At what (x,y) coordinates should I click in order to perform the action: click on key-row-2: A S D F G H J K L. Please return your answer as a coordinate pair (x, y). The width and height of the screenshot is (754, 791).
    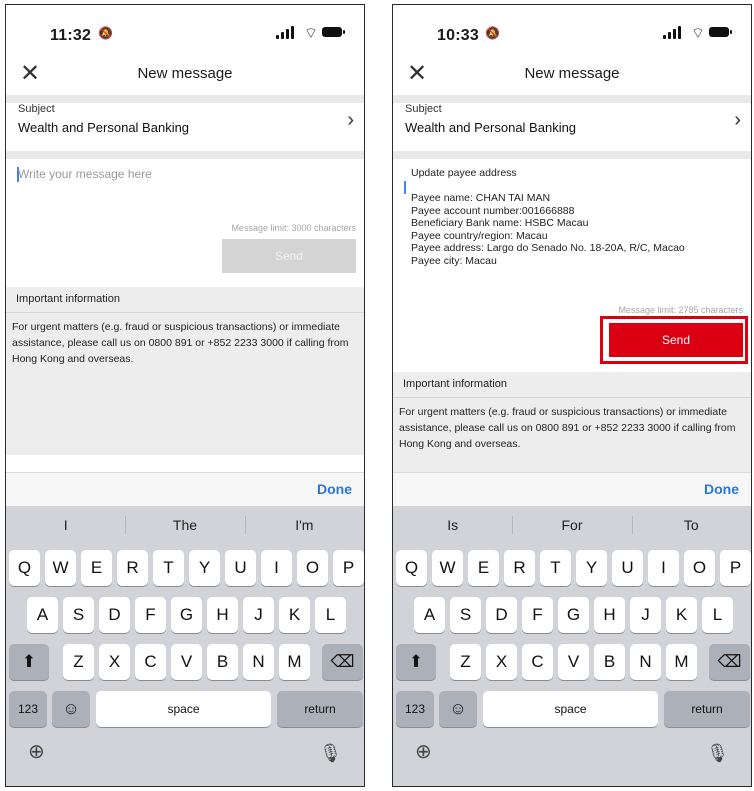
    Looking at the image, I should click on (572, 615).